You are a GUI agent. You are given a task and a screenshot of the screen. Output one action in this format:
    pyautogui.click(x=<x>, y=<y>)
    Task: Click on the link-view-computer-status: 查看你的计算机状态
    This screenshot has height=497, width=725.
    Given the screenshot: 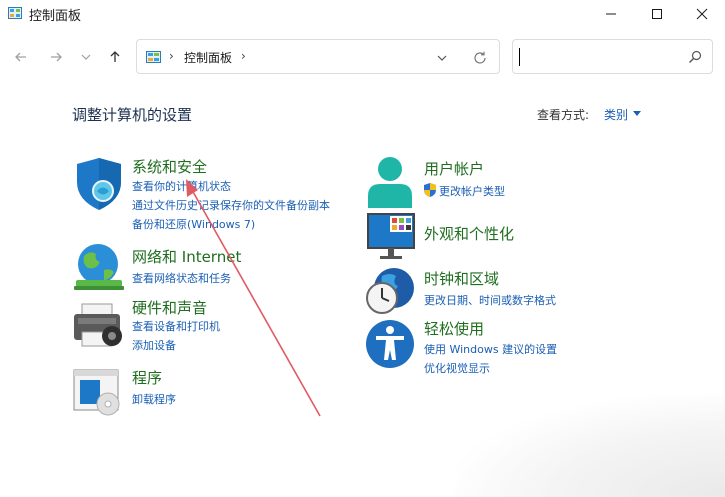 What is the action you would take?
    pyautogui.click(x=181, y=186)
    